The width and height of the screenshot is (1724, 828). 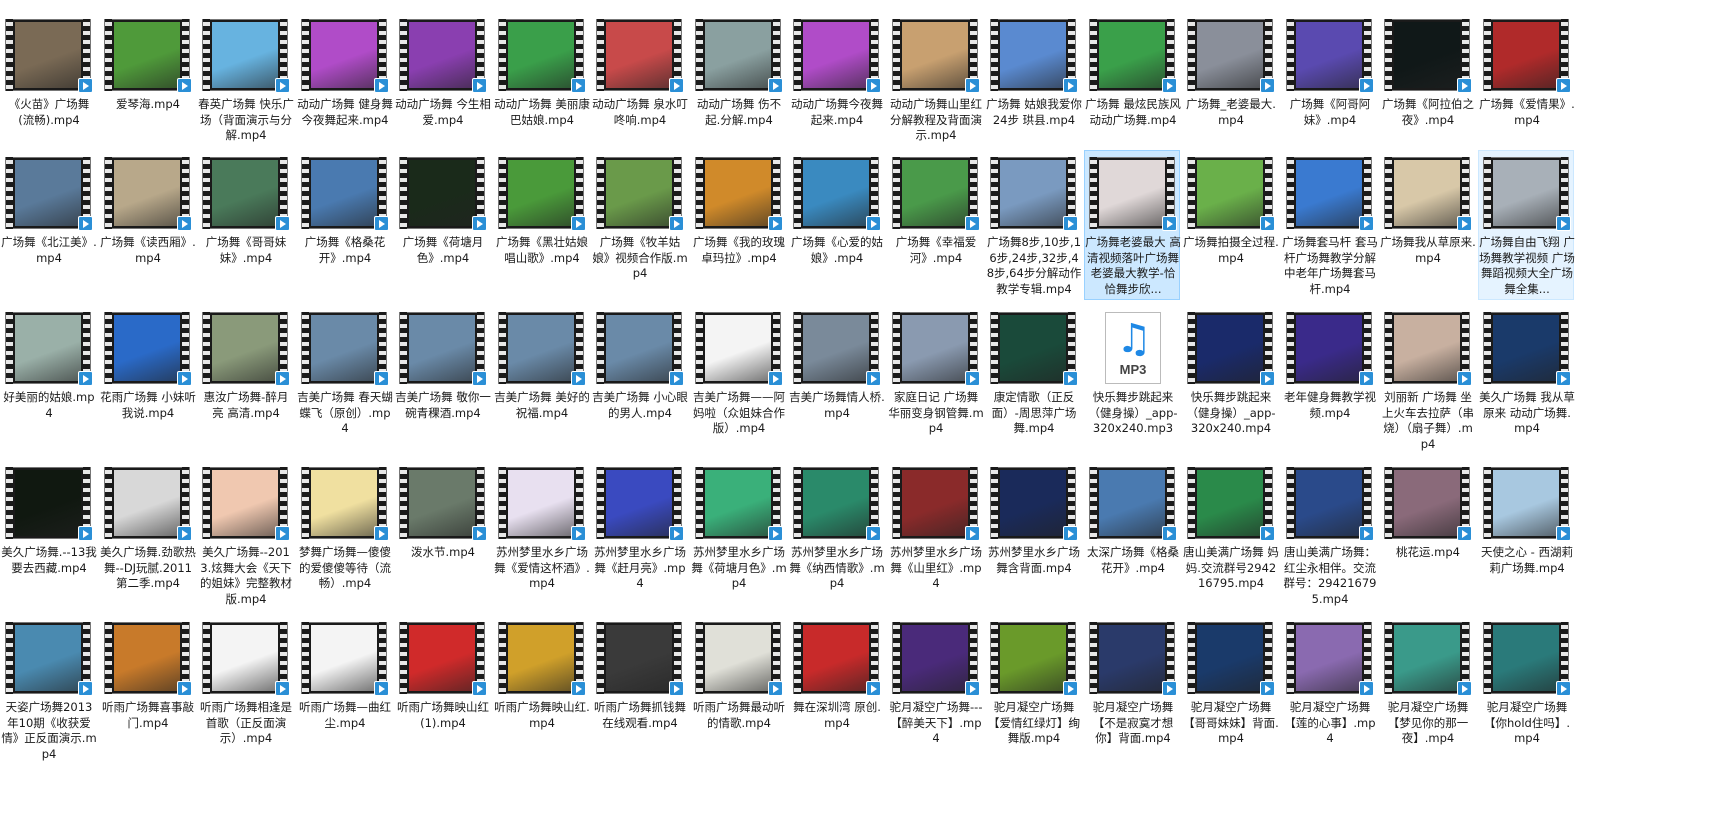 I want to click on file-item: 苏州梦里水乡广场舞含背面.mp4, so click(x=1033, y=535).